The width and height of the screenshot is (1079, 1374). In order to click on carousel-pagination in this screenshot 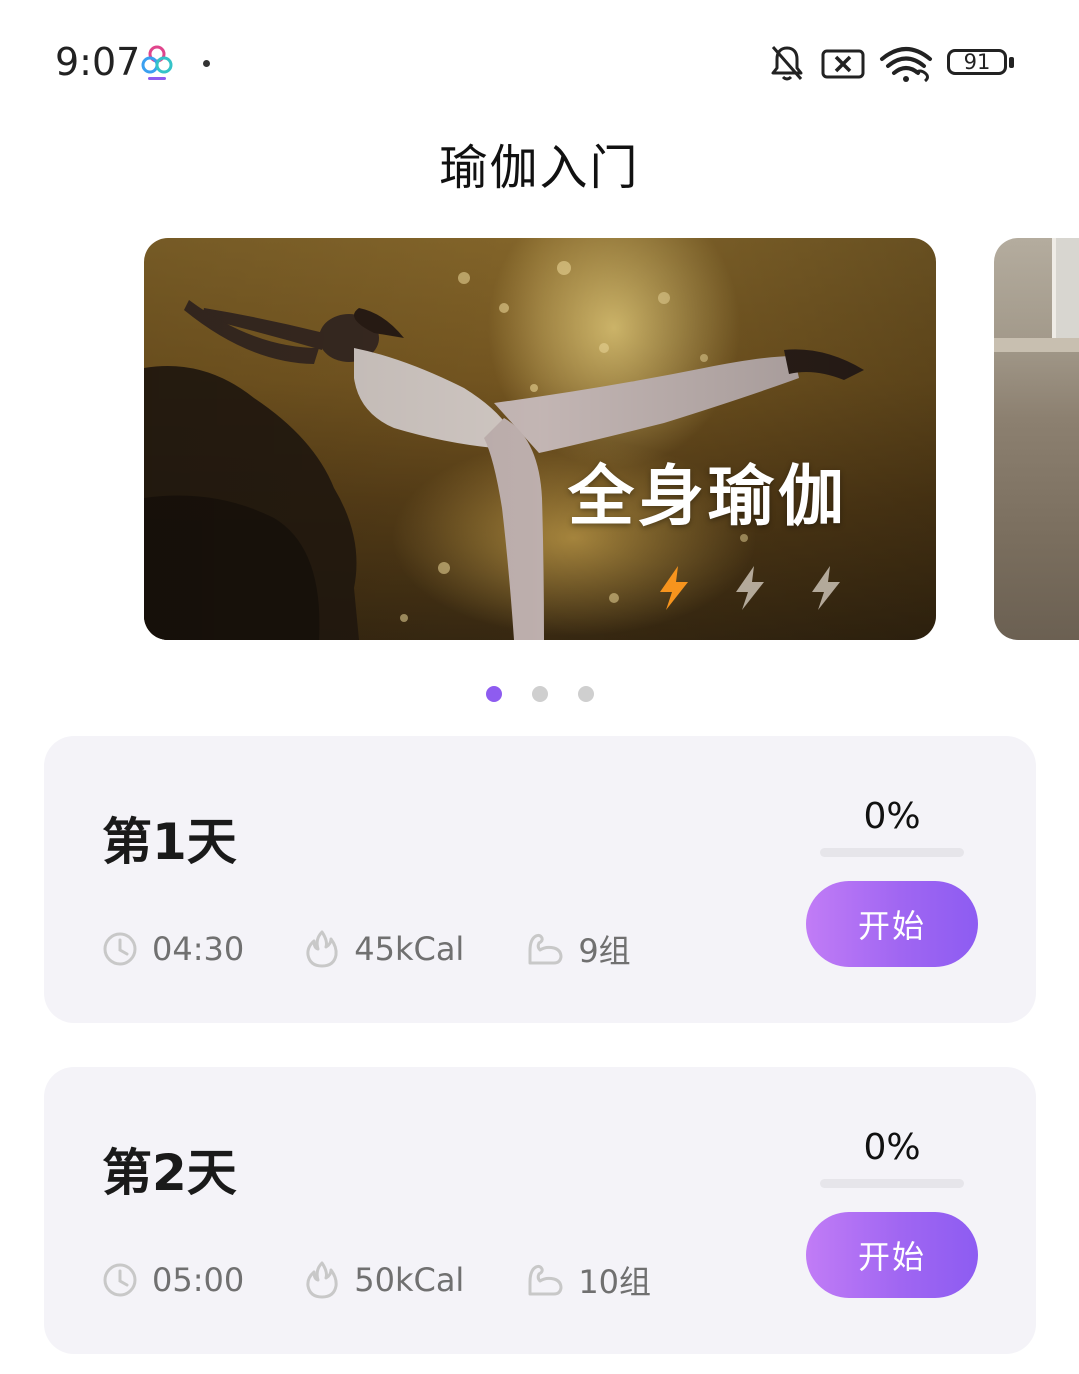, I will do `click(539, 694)`.